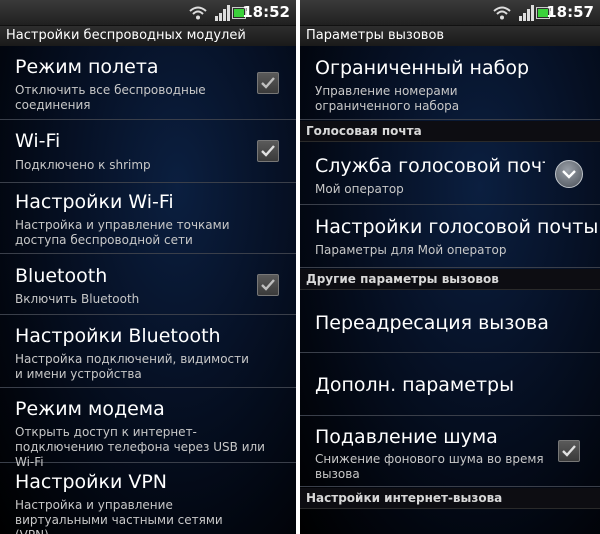 Image resolution: width=600 pixels, height=534 pixels. I want to click on item-summary: Параметры для Мой оператор, so click(411, 250).